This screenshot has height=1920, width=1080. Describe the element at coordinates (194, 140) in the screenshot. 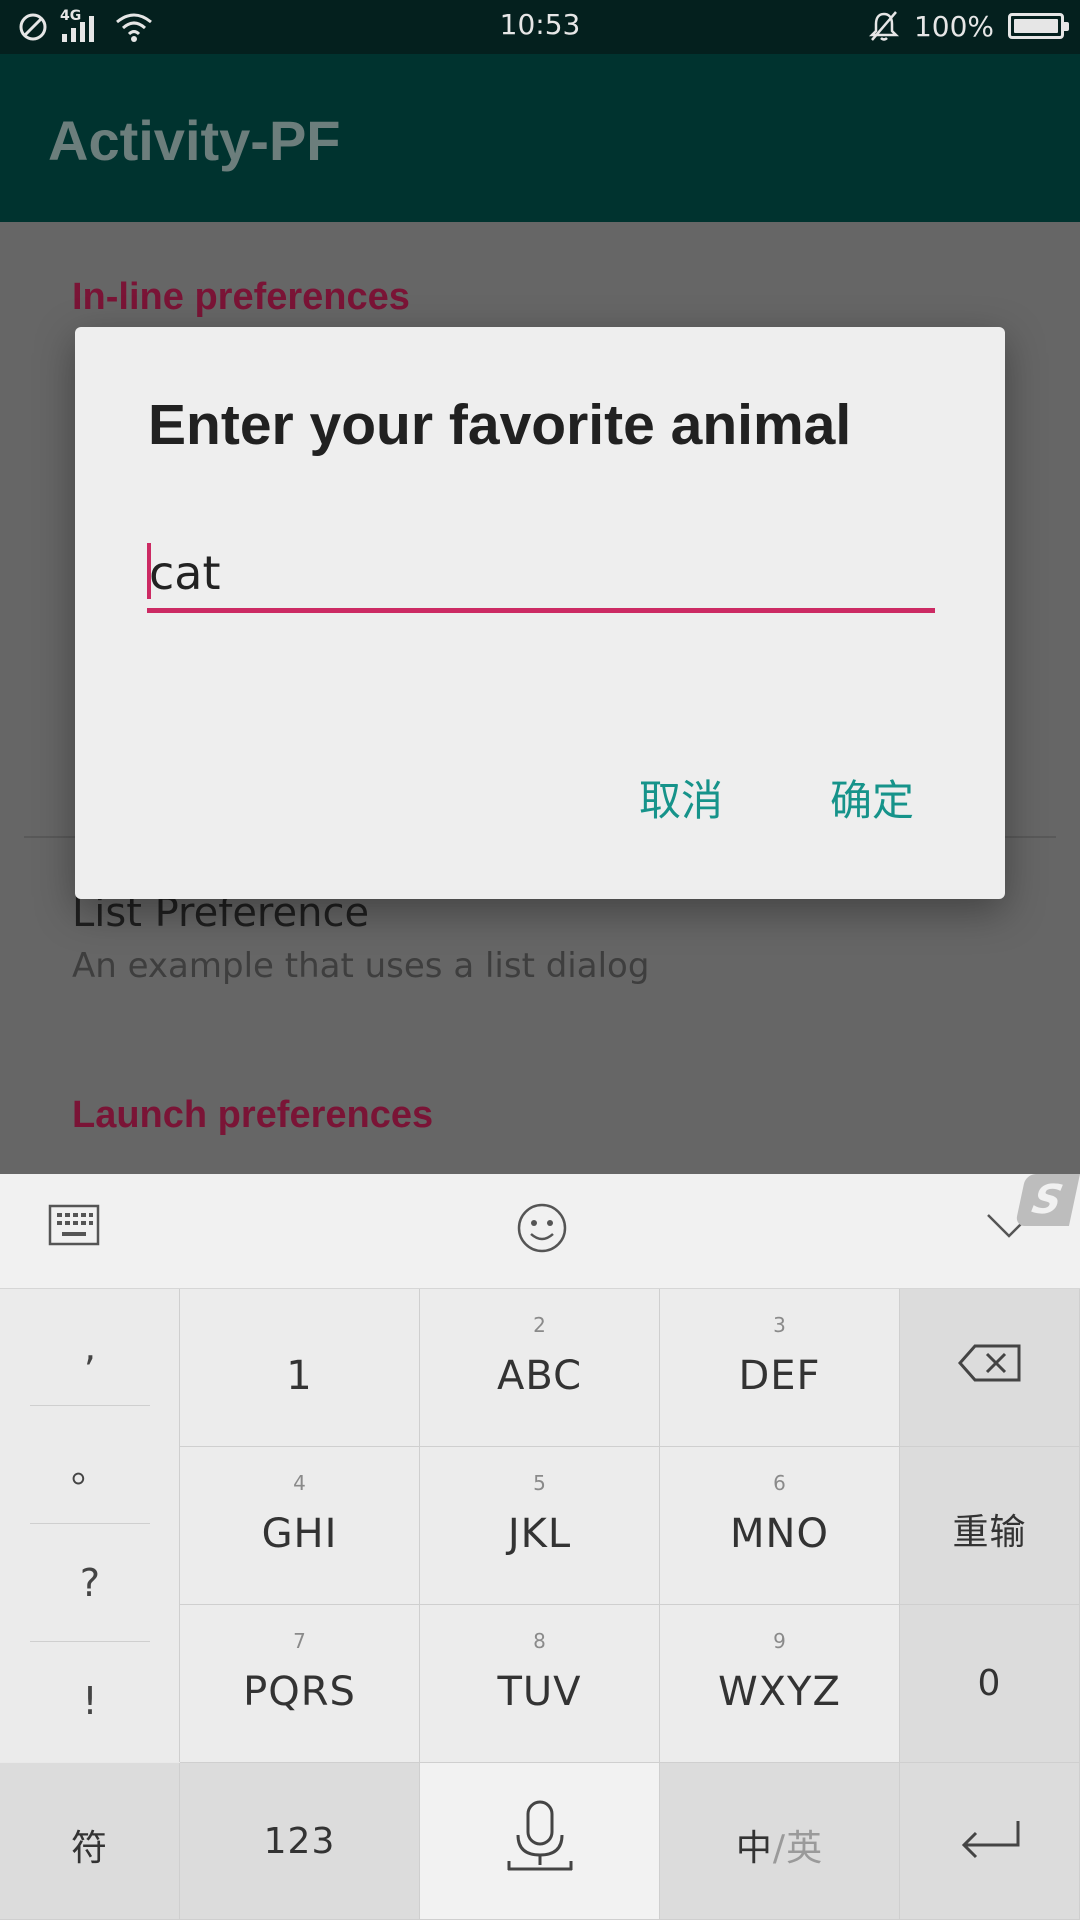

I see `app-title: Activity-PF` at that location.